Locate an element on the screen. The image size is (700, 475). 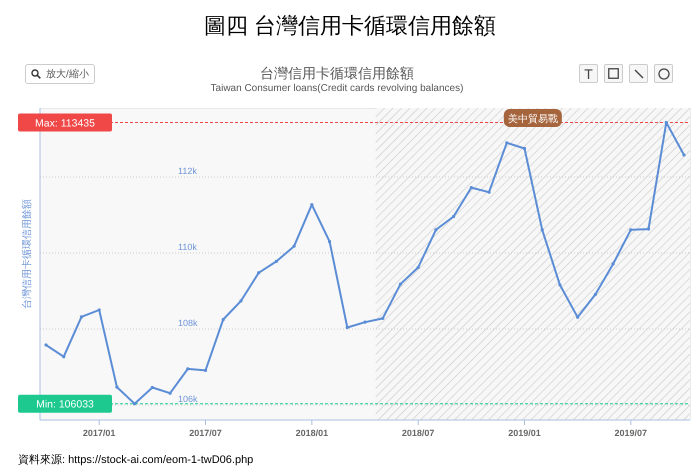
ref-line-label: Min: 106033 is located at coordinates (65, 404).